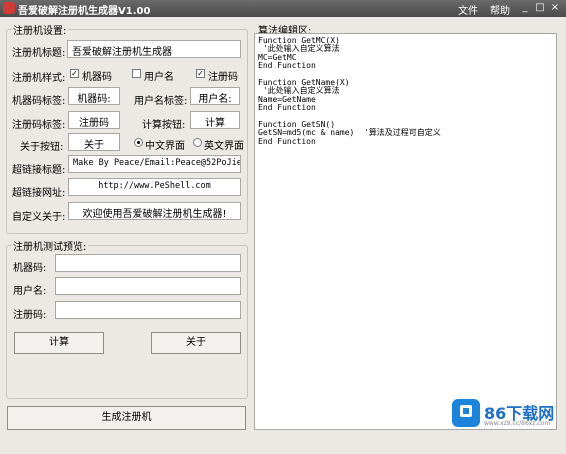 The width and height of the screenshot is (566, 454). Describe the element at coordinates (74, 73) in the screenshot. I see `style-machine-checkbox: ✓` at that location.